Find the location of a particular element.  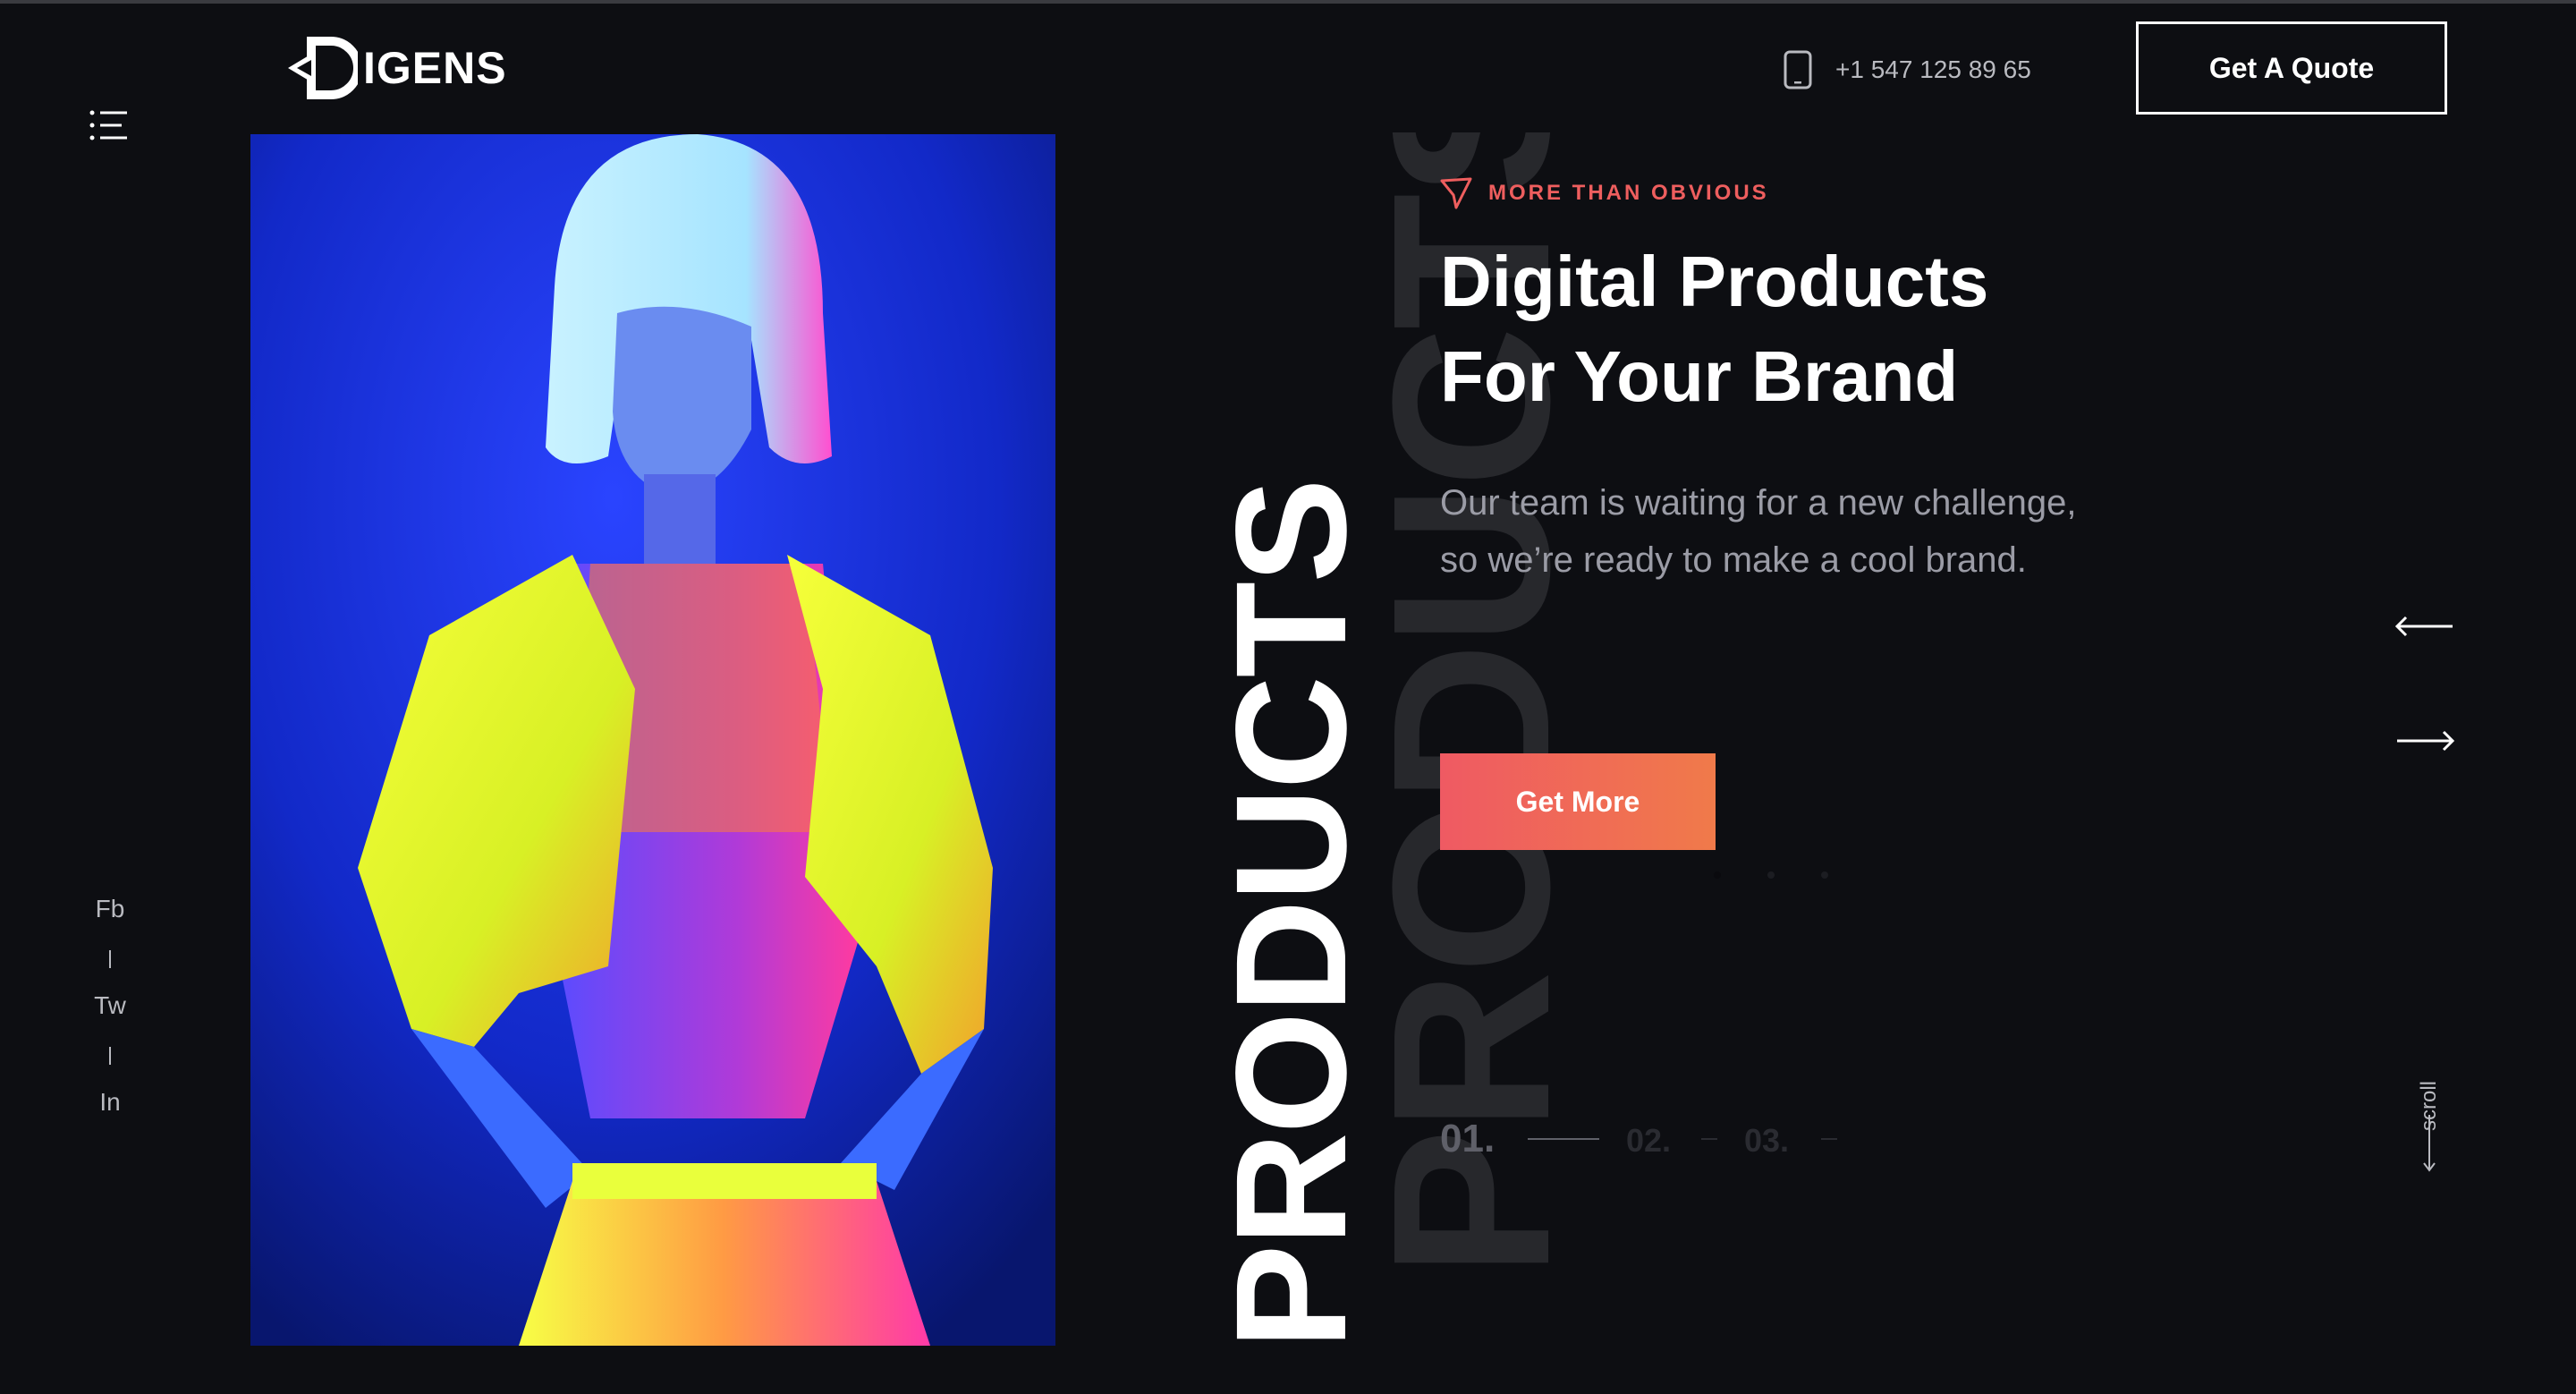

brand-d-logo-icon is located at coordinates (323, 68).